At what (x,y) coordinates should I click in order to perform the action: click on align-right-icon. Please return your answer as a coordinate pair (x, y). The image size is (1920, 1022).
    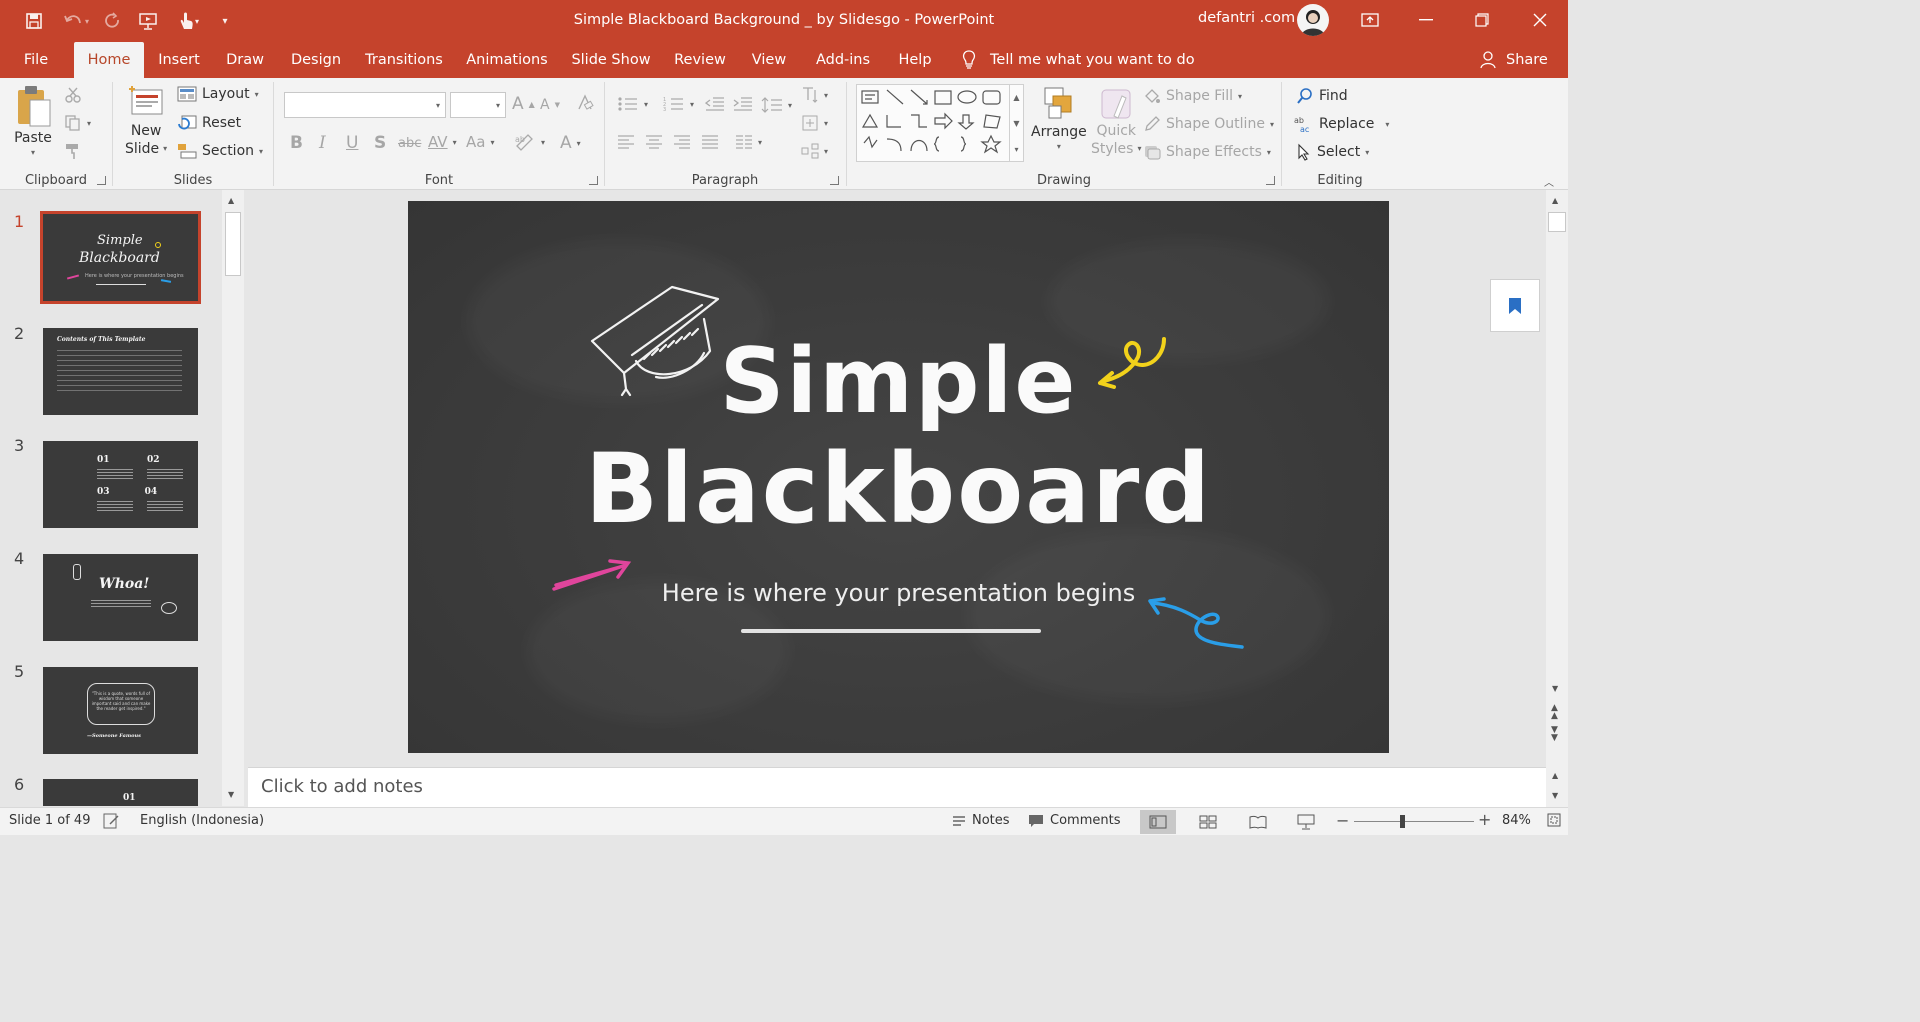
    Looking at the image, I should click on (682, 142).